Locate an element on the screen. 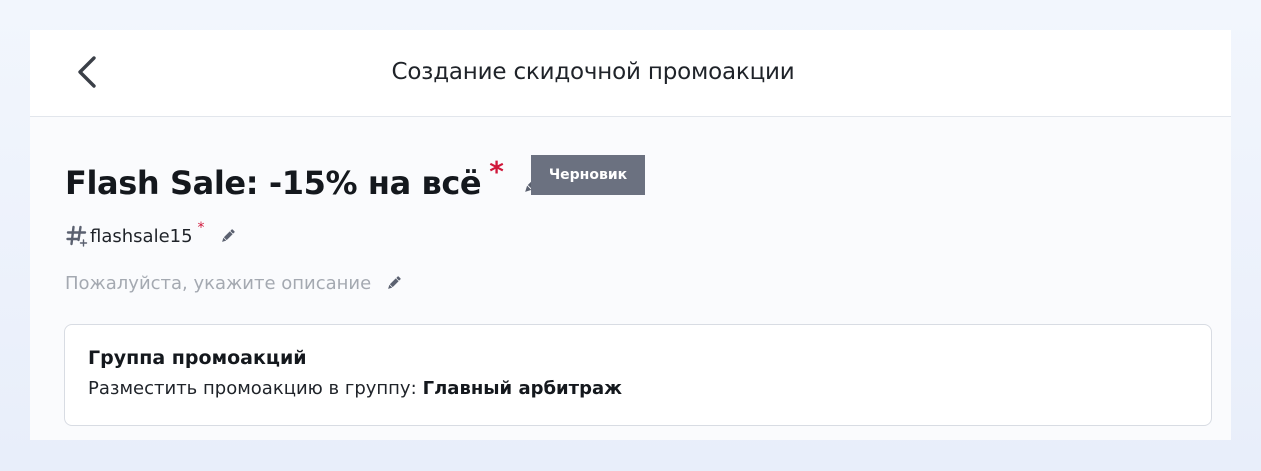 This screenshot has width=1261, height=471. description-placeholder: Пожалуйста, укажите описание is located at coordinates (218, 283).